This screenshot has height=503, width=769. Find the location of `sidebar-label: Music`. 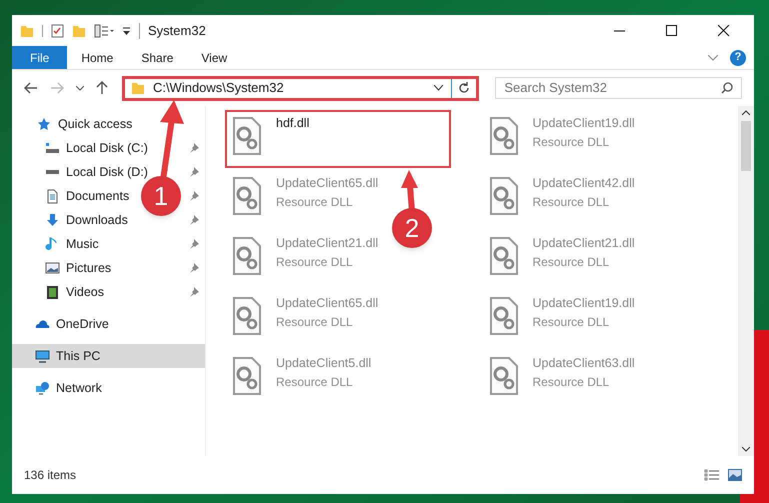

sidebar-label: Music is located at coordinates (82, 244).